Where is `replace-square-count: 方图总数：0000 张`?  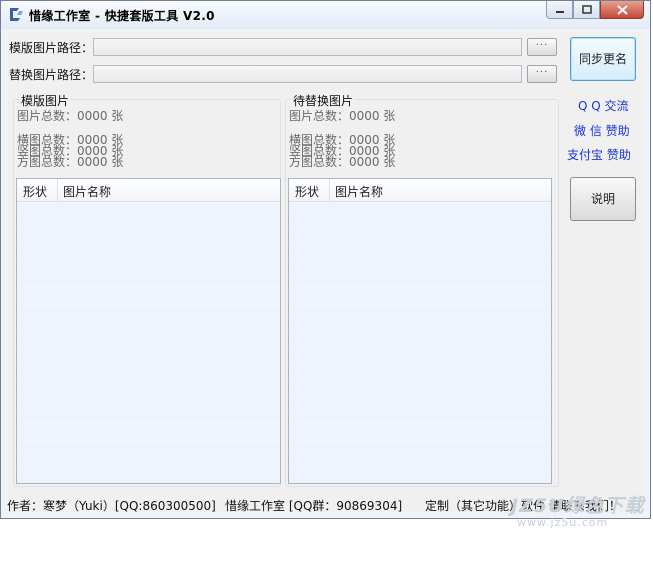 replace-square-count: 方图总数：0000 张 is located at coordinates (342, 162).